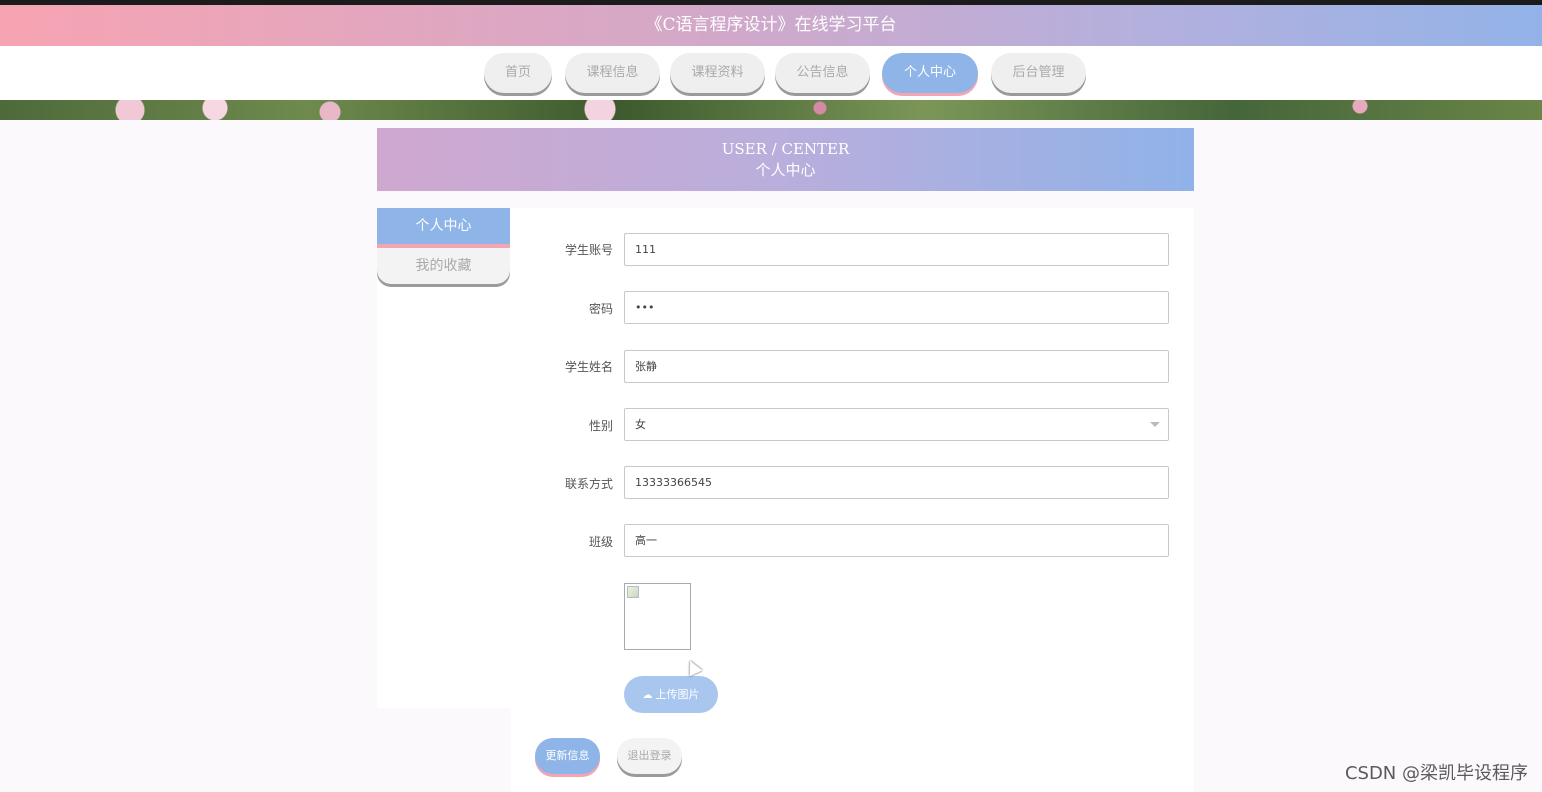 The height and width of the screenshot is (792, 1542). Describe the element at coordinates (567, 756) in the screenshot. I see `update-info-button: 更新信息` at that location.